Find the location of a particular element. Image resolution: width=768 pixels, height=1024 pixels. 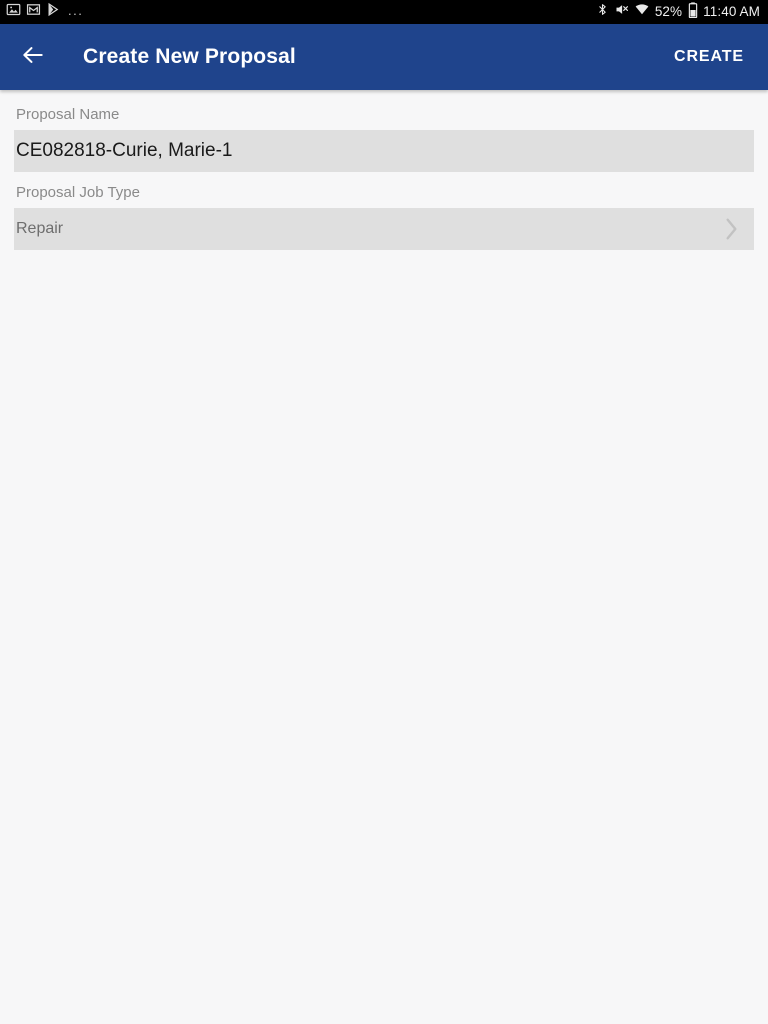

bluetooth-icon is located at coordinates (602, 12).